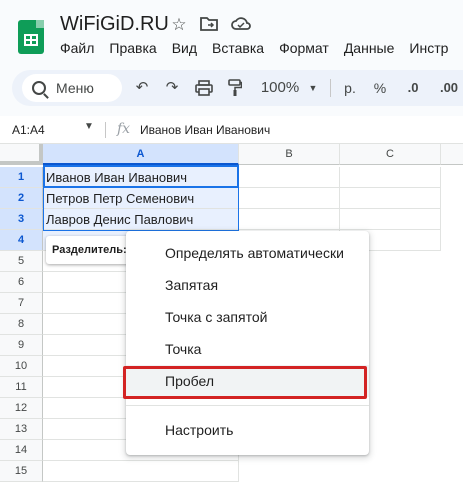  Describe the element at coordinates (247, 253) in the screenshot. I see `menu-item-detect-automatically: Определять автоматически` at that location.